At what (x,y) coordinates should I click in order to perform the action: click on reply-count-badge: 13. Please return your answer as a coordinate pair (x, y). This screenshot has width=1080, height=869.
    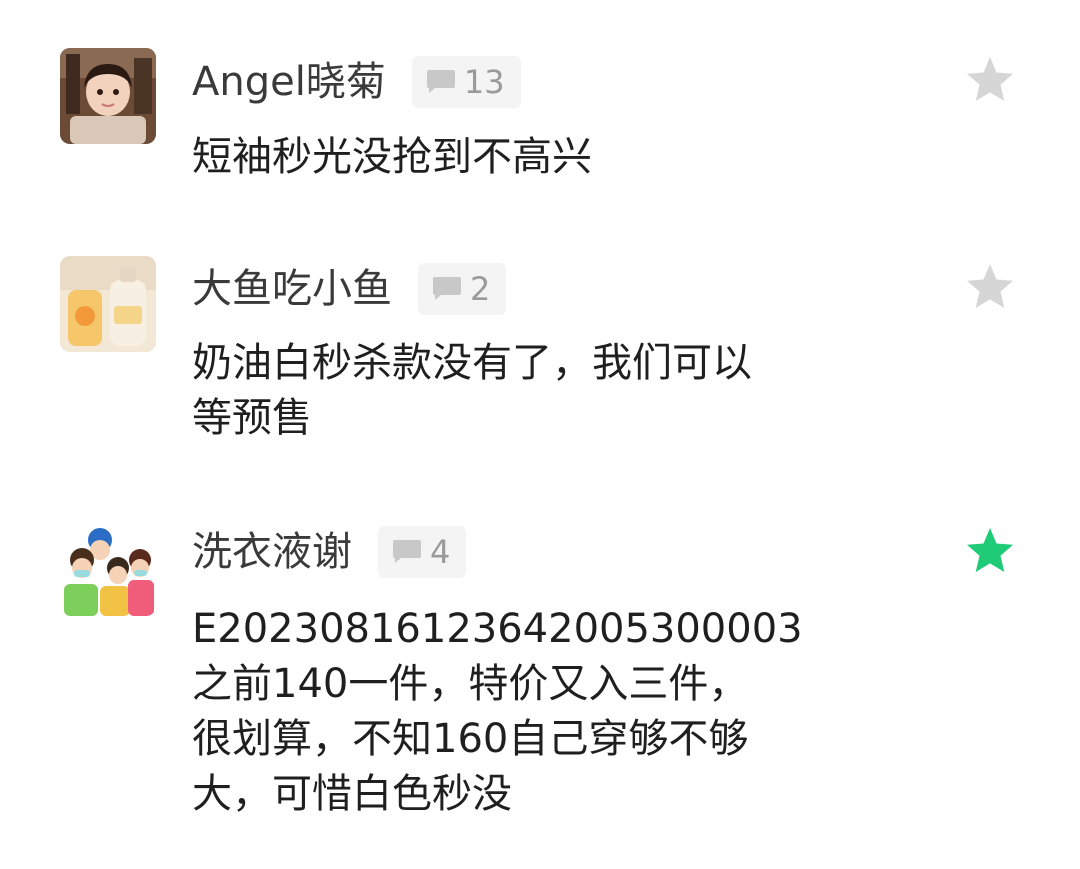
    Looking at the image, I should click on (466, 82).